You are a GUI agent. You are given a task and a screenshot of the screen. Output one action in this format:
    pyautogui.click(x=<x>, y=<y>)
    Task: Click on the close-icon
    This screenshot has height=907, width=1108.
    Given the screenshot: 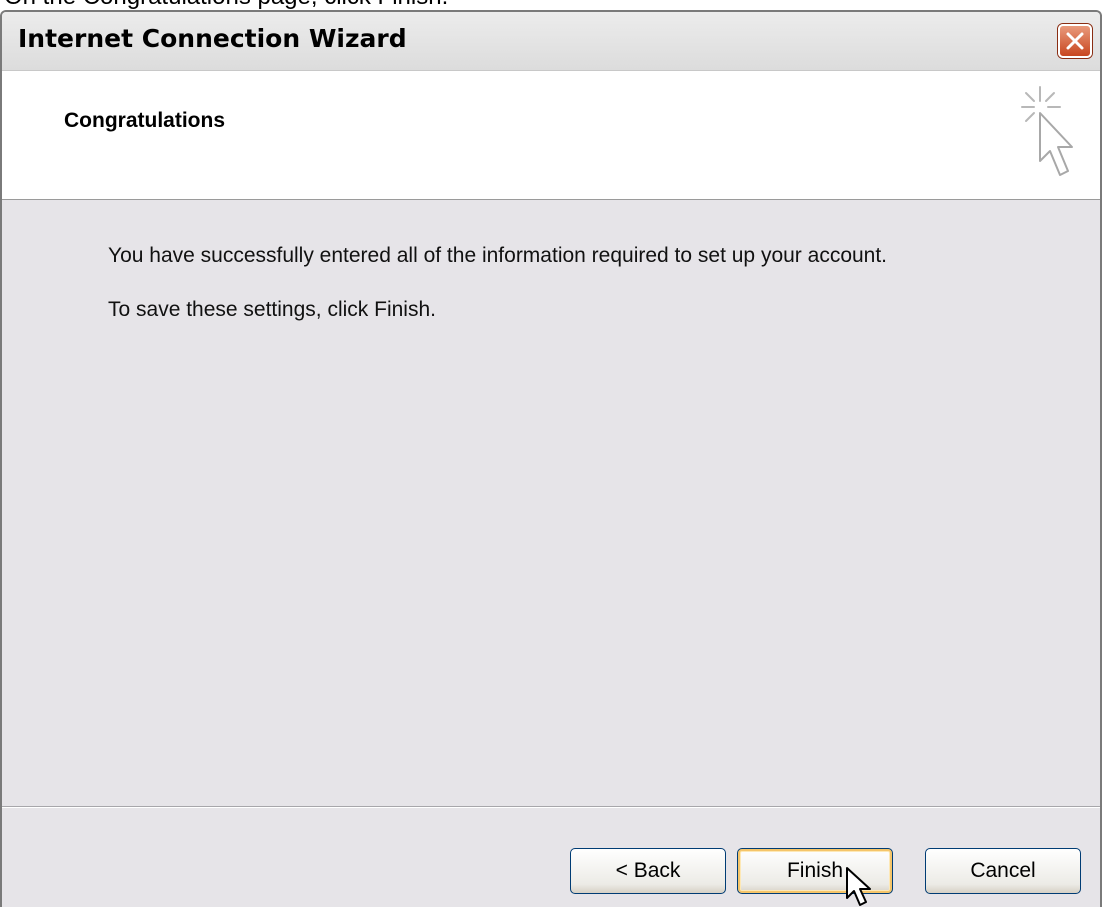 What is the action you would take?
    pyautogui.click(x=1075, y=41)
    